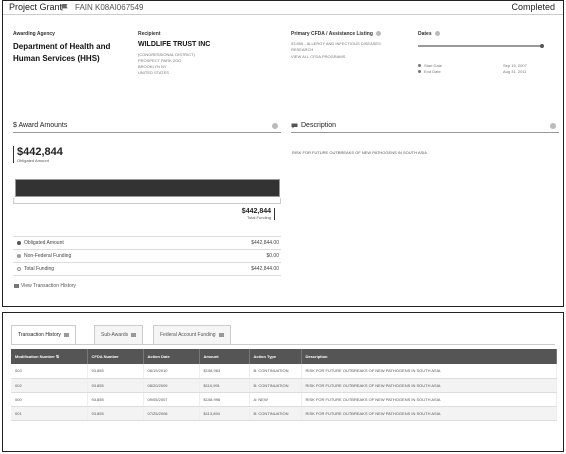 The width and height of the screenshot is (566, 454). What do you see at coordinates (147, 269) in the screenshot?
I see `amount-row: Total Funding $442,844.00` at bounding box center [147, 269].